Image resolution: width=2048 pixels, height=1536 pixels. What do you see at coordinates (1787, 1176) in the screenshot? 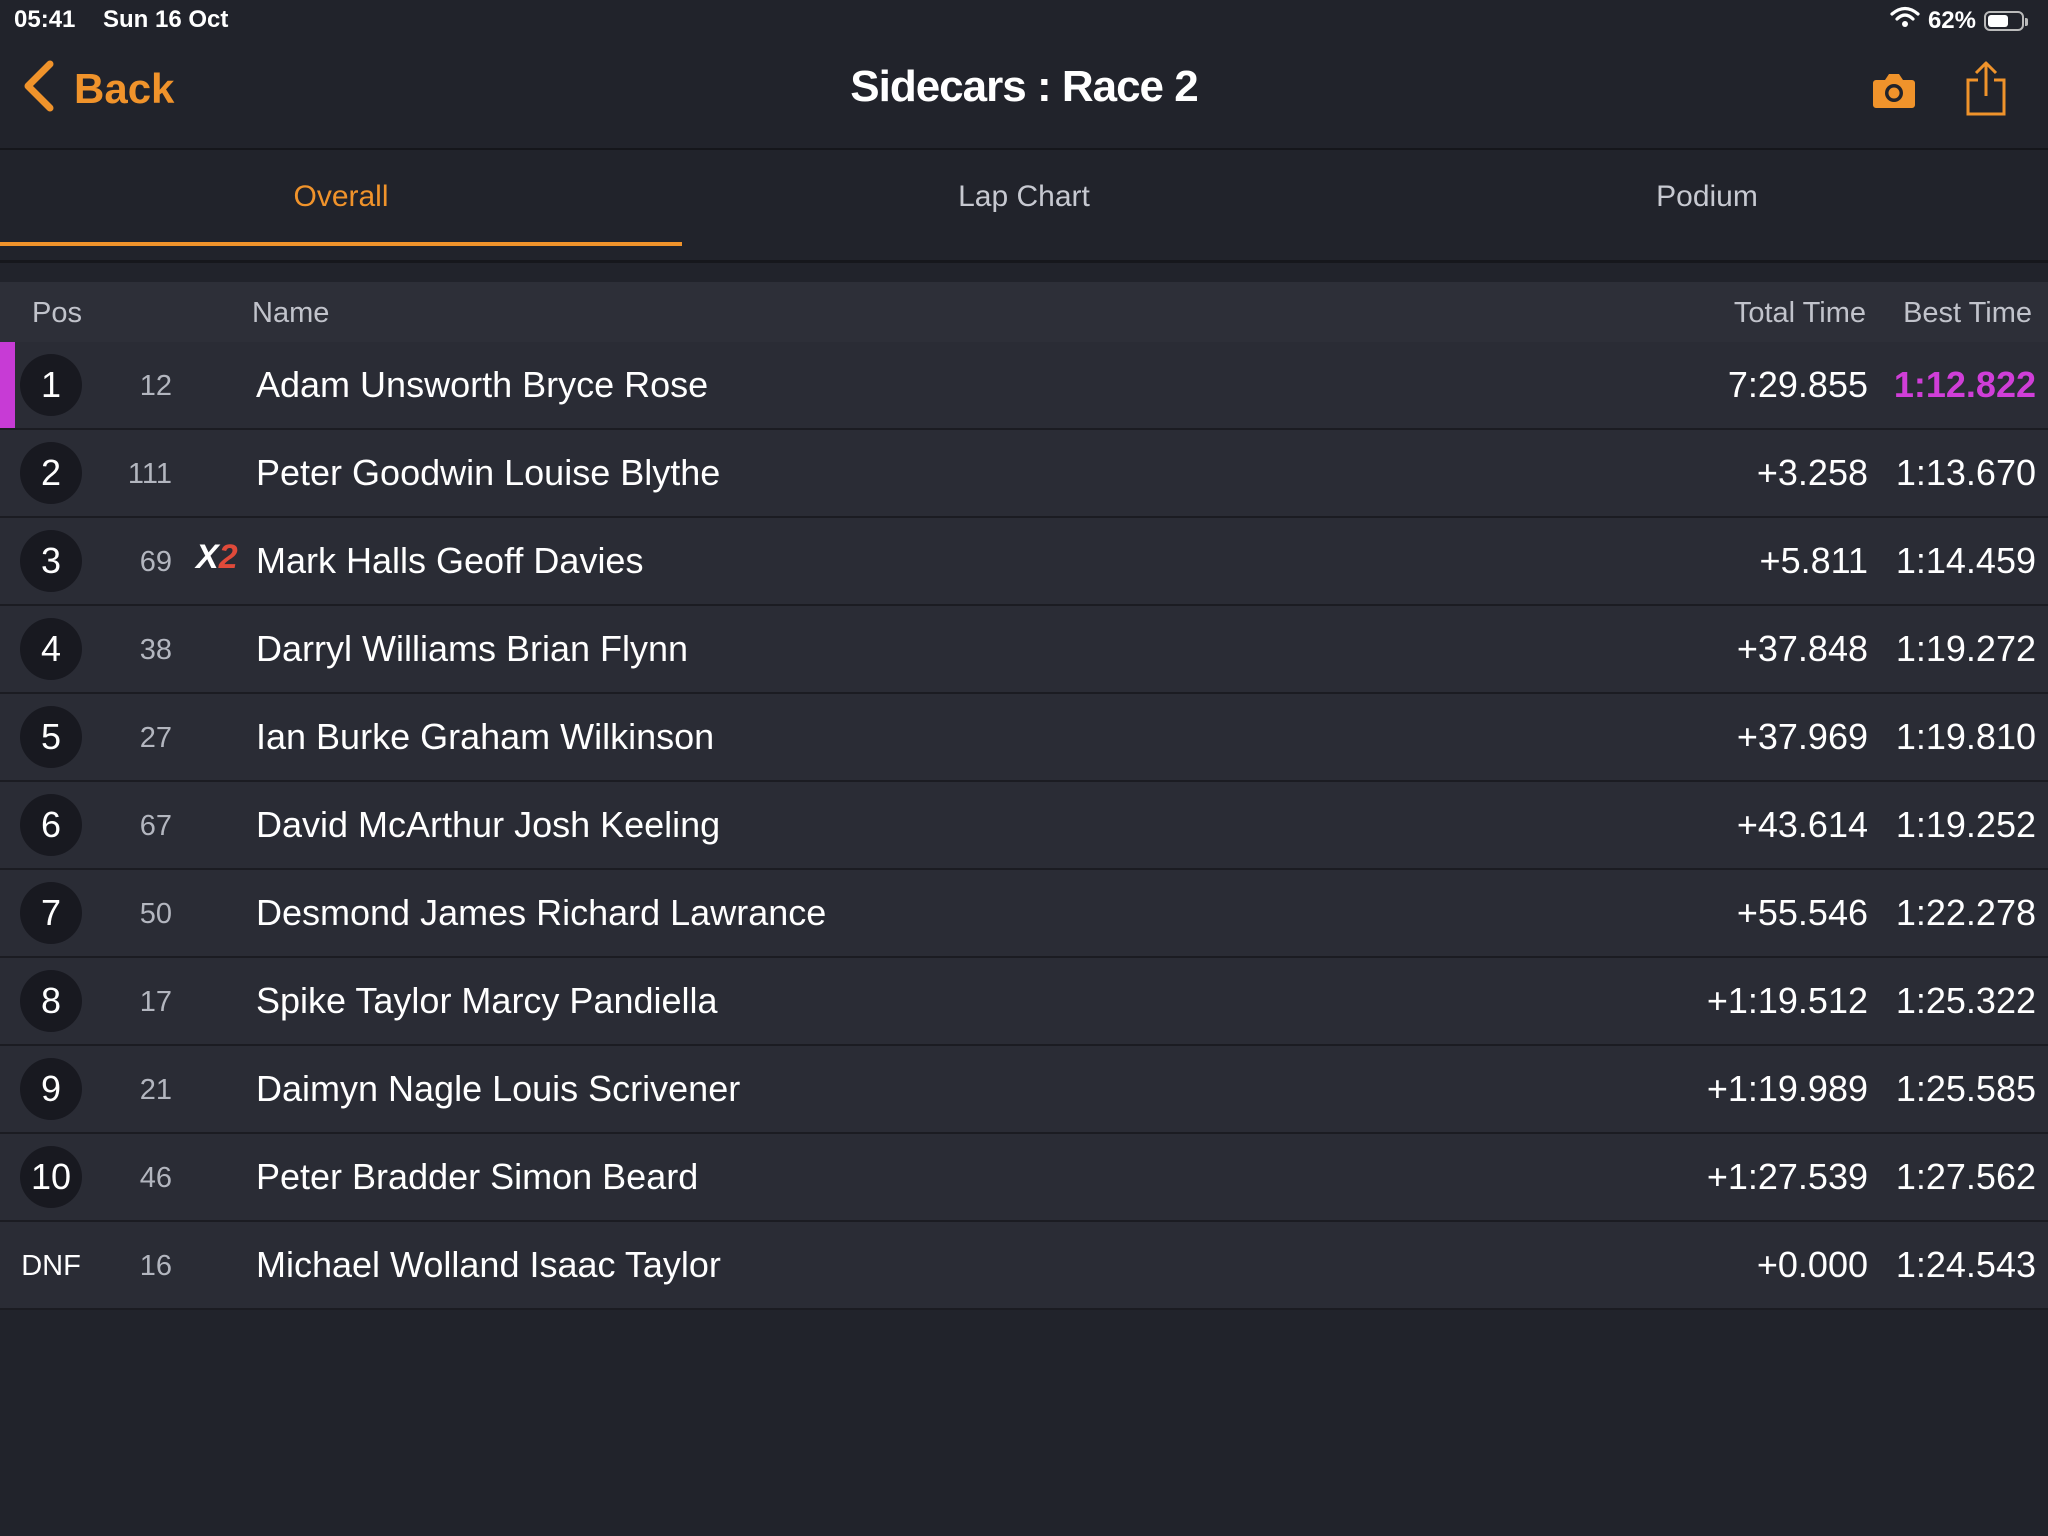
I see `total-time: +1:27.539` at bounding box center [1787, 1176].